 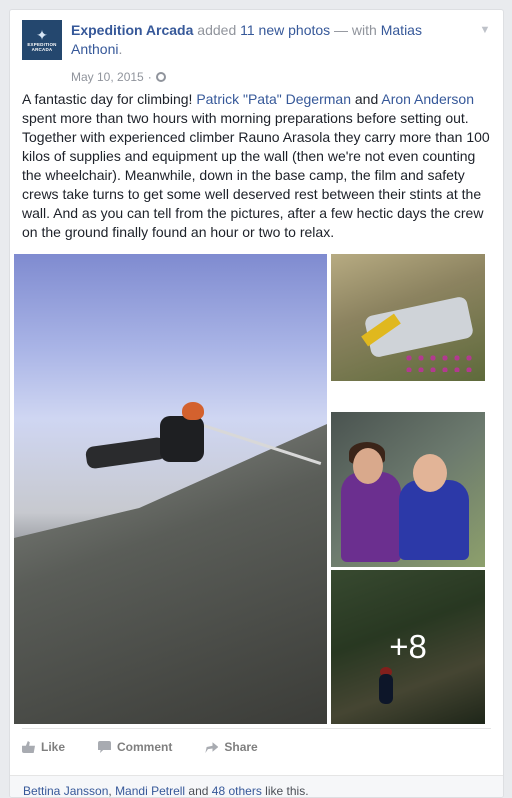 What do you see at coordinates (408, 317) in the screenshot?
I see `photo-gear-on-ledge` at bounding box center [408, 317].